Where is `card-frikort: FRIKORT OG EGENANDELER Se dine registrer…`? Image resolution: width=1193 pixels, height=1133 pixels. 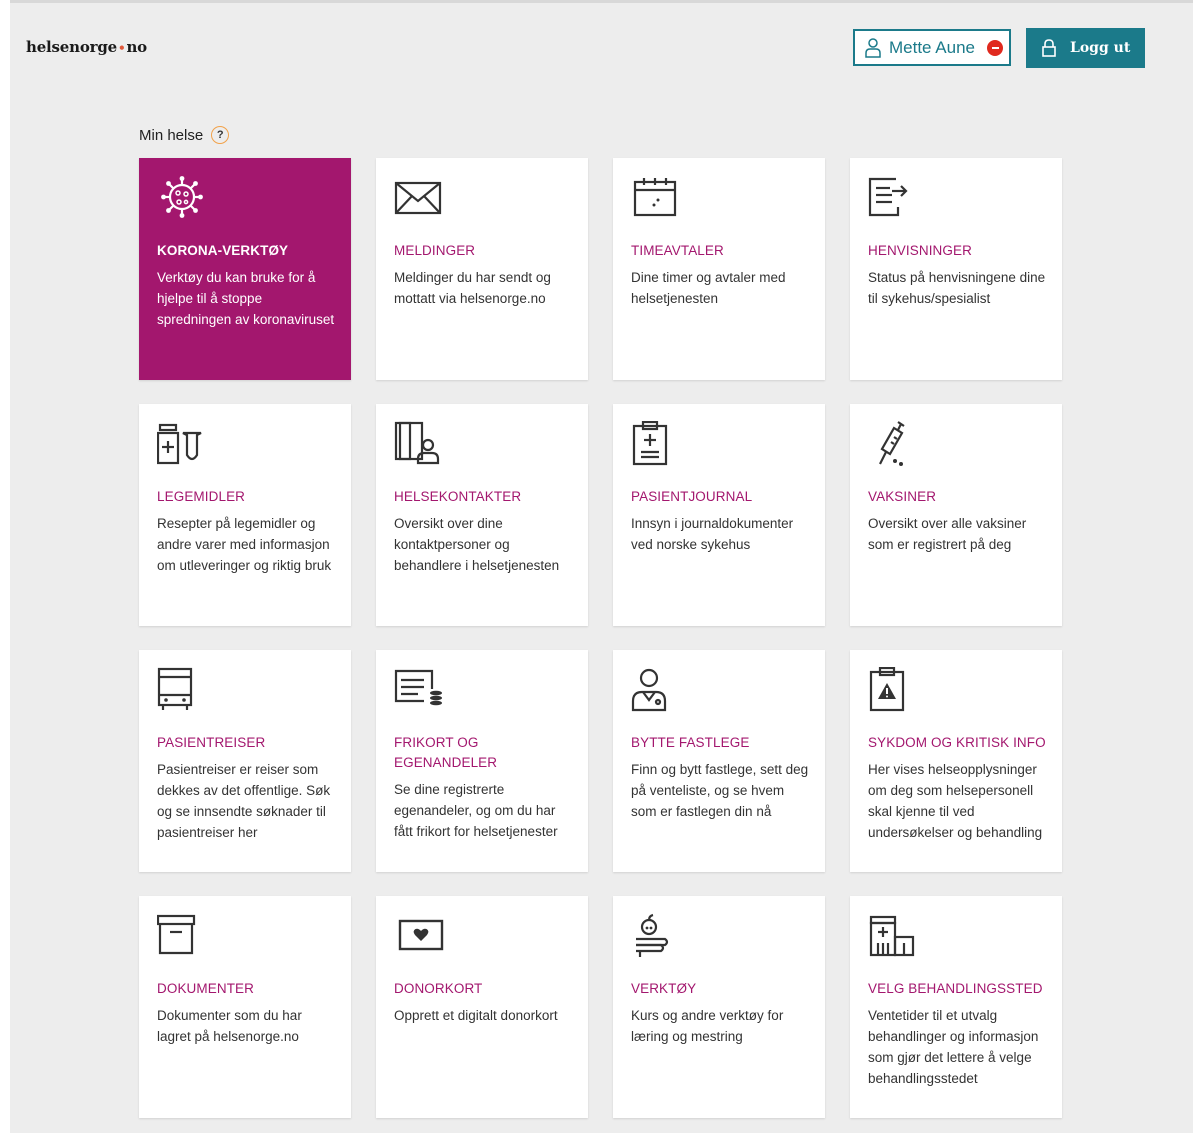 card-frikort: FRIKORT OG EGENANDELER Se dine registrer… is located at coordinates (482, 761).